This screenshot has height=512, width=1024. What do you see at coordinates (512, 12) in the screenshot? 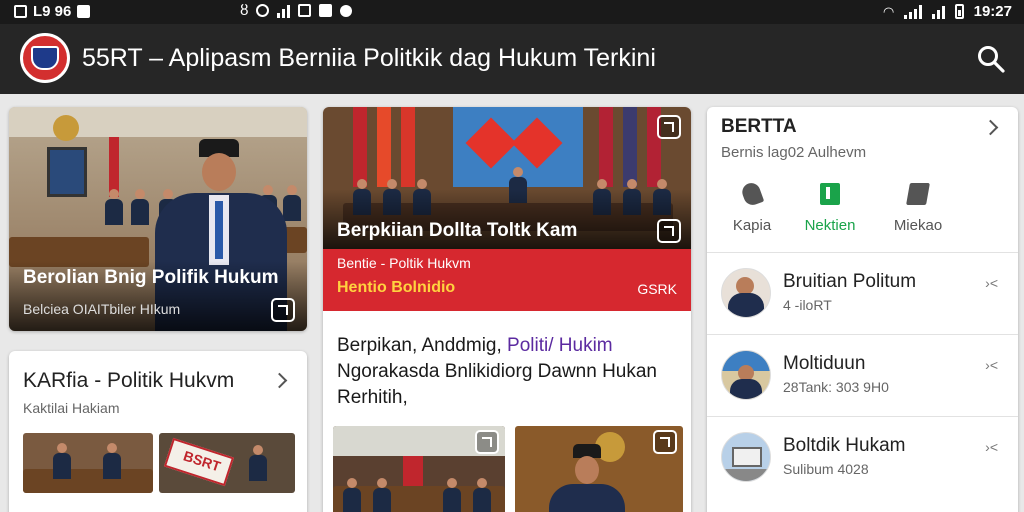
I see `status-bar: L9 96 ȣ ◠ 19:27` at bounding box center [512, 12].